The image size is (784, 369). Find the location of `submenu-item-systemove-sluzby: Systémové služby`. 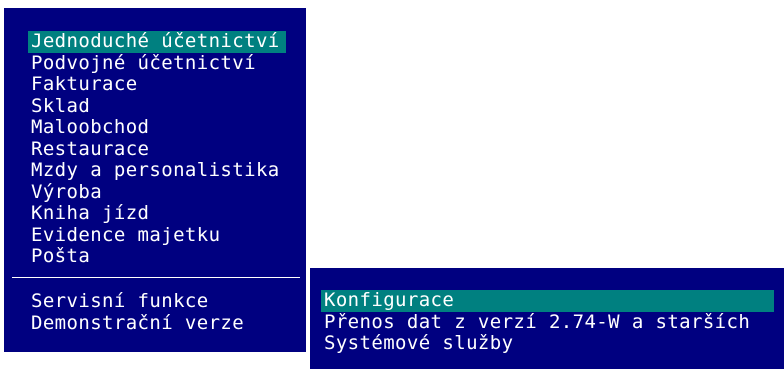

submenu-item-systemove-sluzby: Systémové služby is located at coordinates (547, 343).